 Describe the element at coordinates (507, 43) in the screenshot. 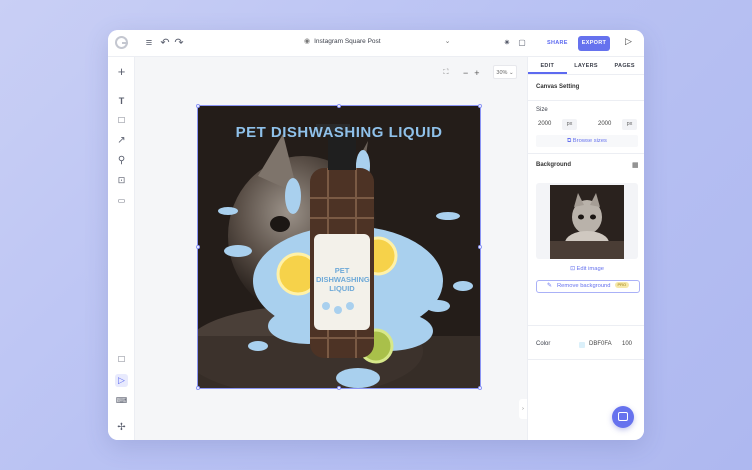

I see `theme-toggle-icon: ✷` at that location.